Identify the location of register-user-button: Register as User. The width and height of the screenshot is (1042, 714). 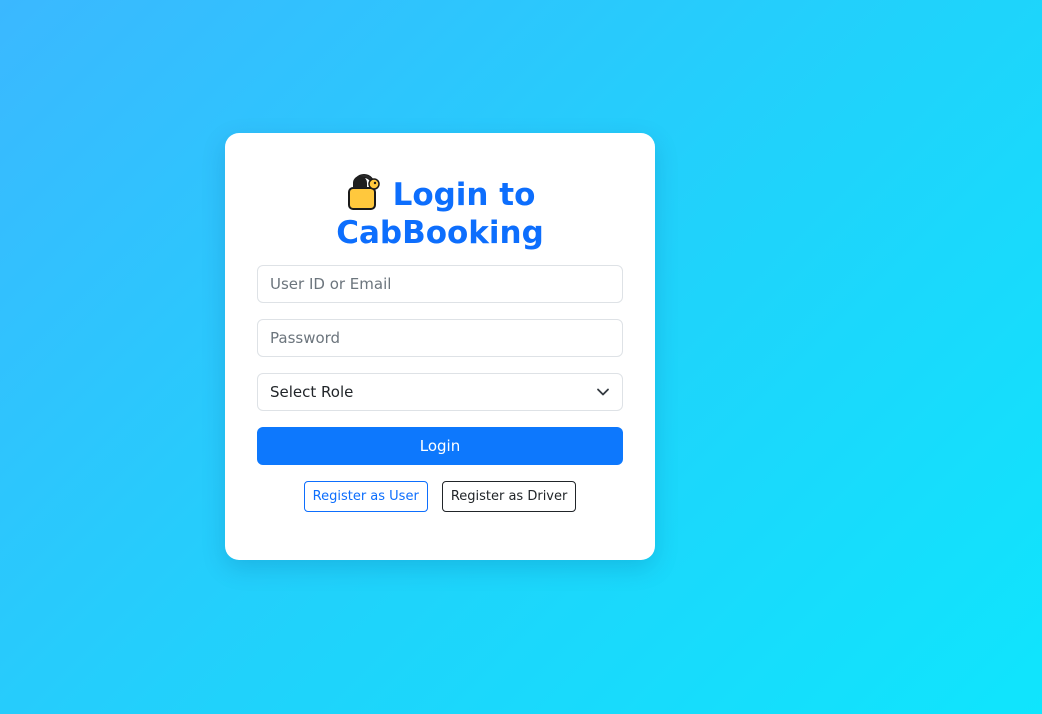
(365, 496).